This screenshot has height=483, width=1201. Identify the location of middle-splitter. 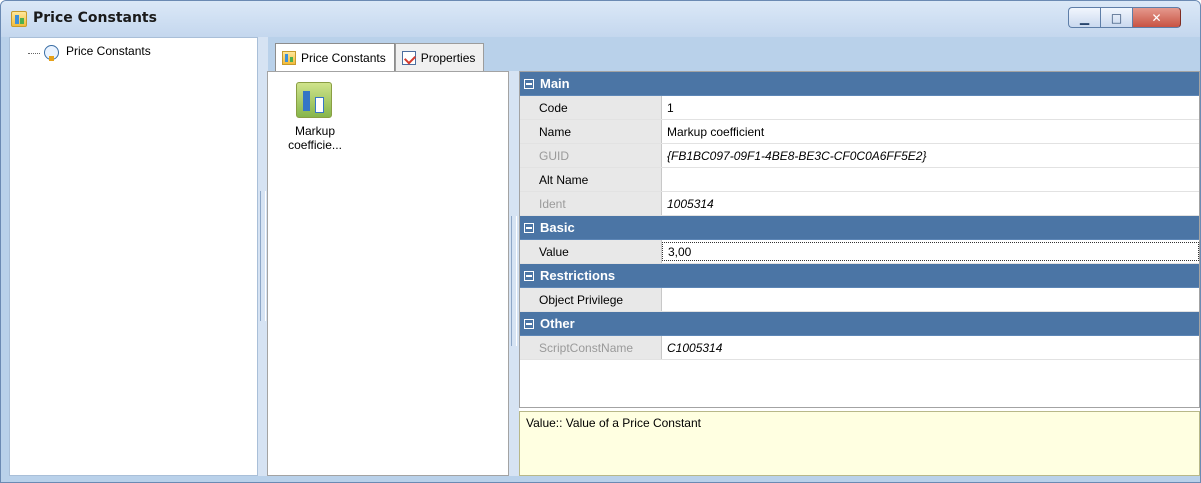
(514, 273).